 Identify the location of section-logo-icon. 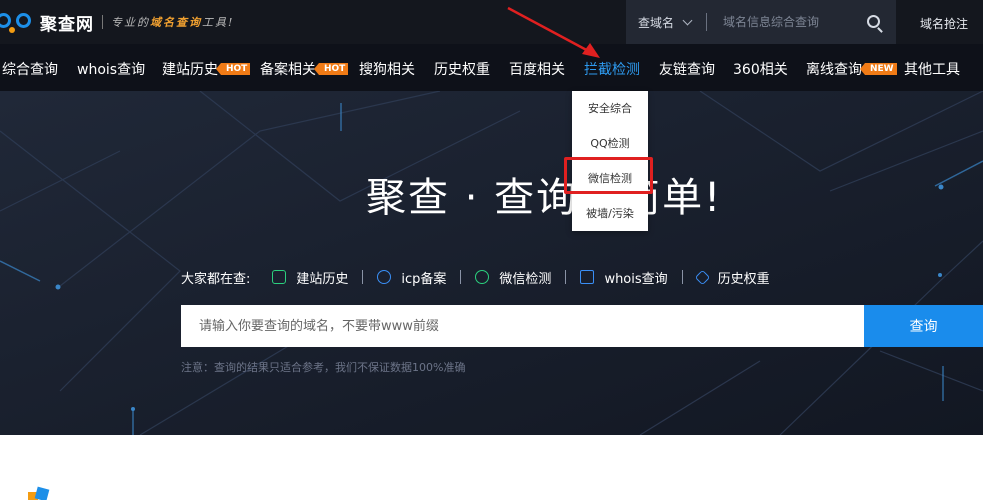
(40, 493).